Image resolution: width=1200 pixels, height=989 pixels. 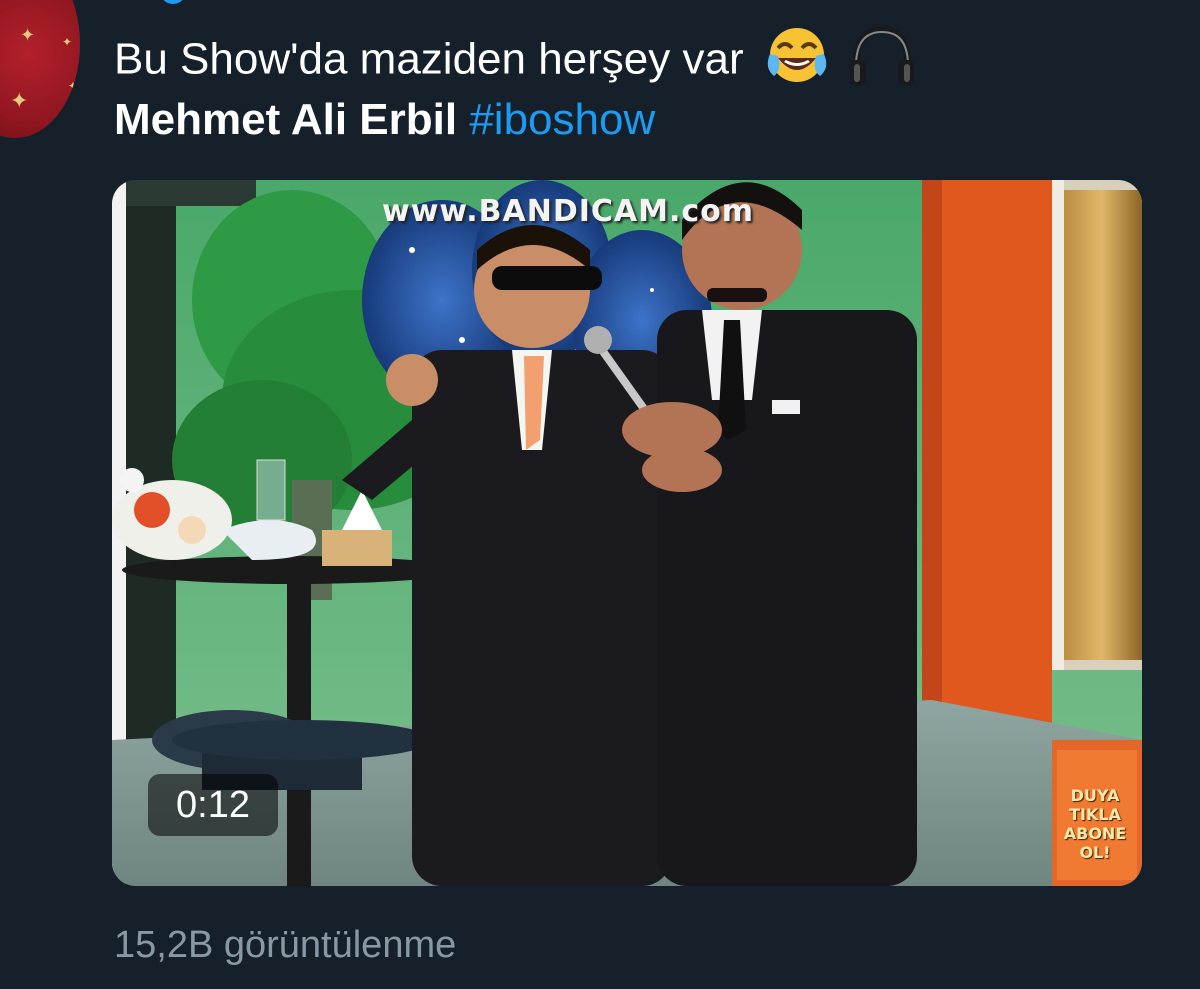 What do you see at coordinates (173, 2) in the screenshot?
I see `verified-badge-icon` at bounding box center [173, 2].